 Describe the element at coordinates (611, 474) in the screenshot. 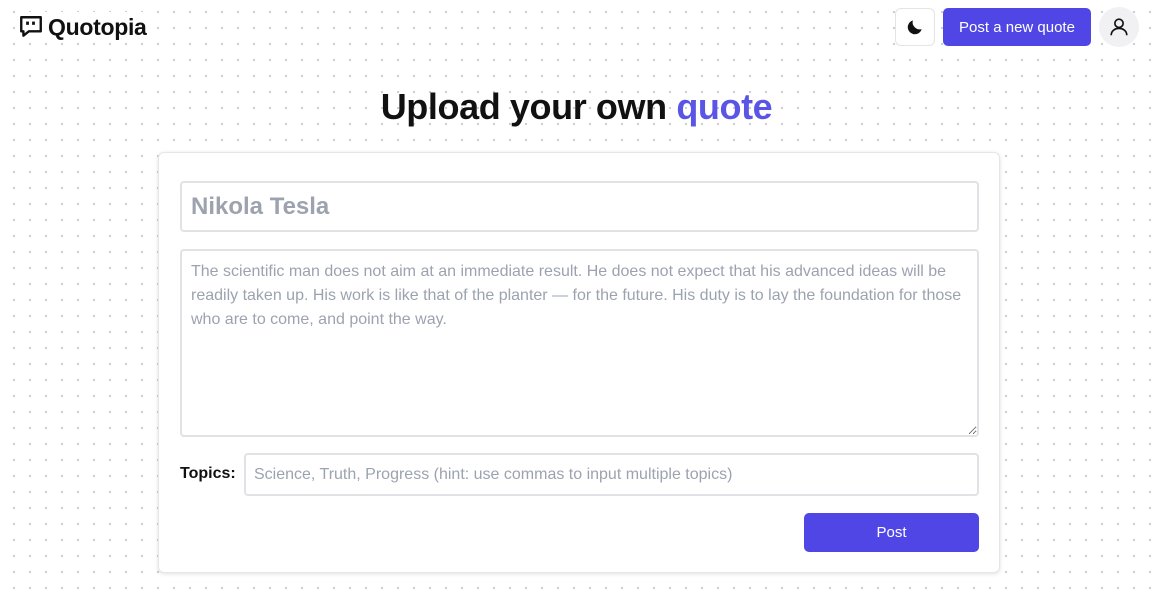

I see `topics-input` at that location.